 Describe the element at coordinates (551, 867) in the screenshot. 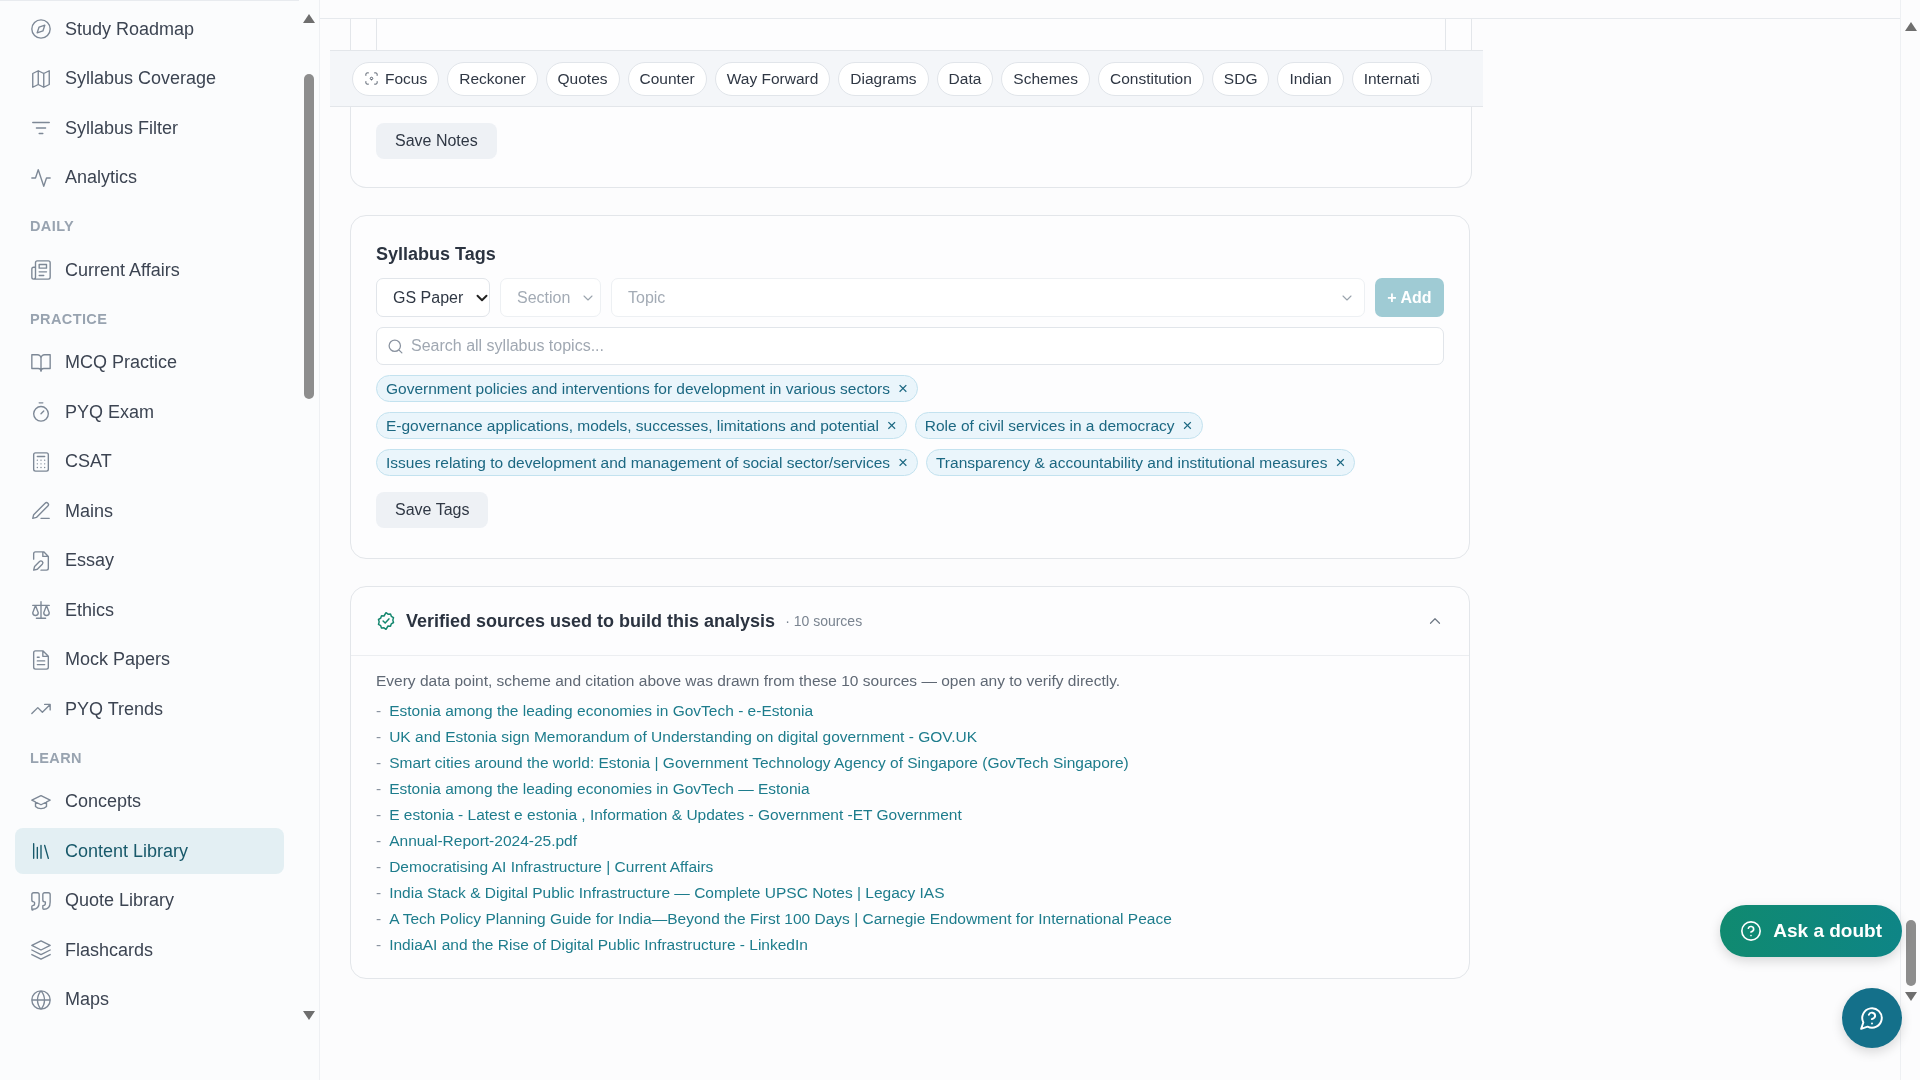

I see `source-link: Democratising AI Infrastructure | Current Affairs` at that location.